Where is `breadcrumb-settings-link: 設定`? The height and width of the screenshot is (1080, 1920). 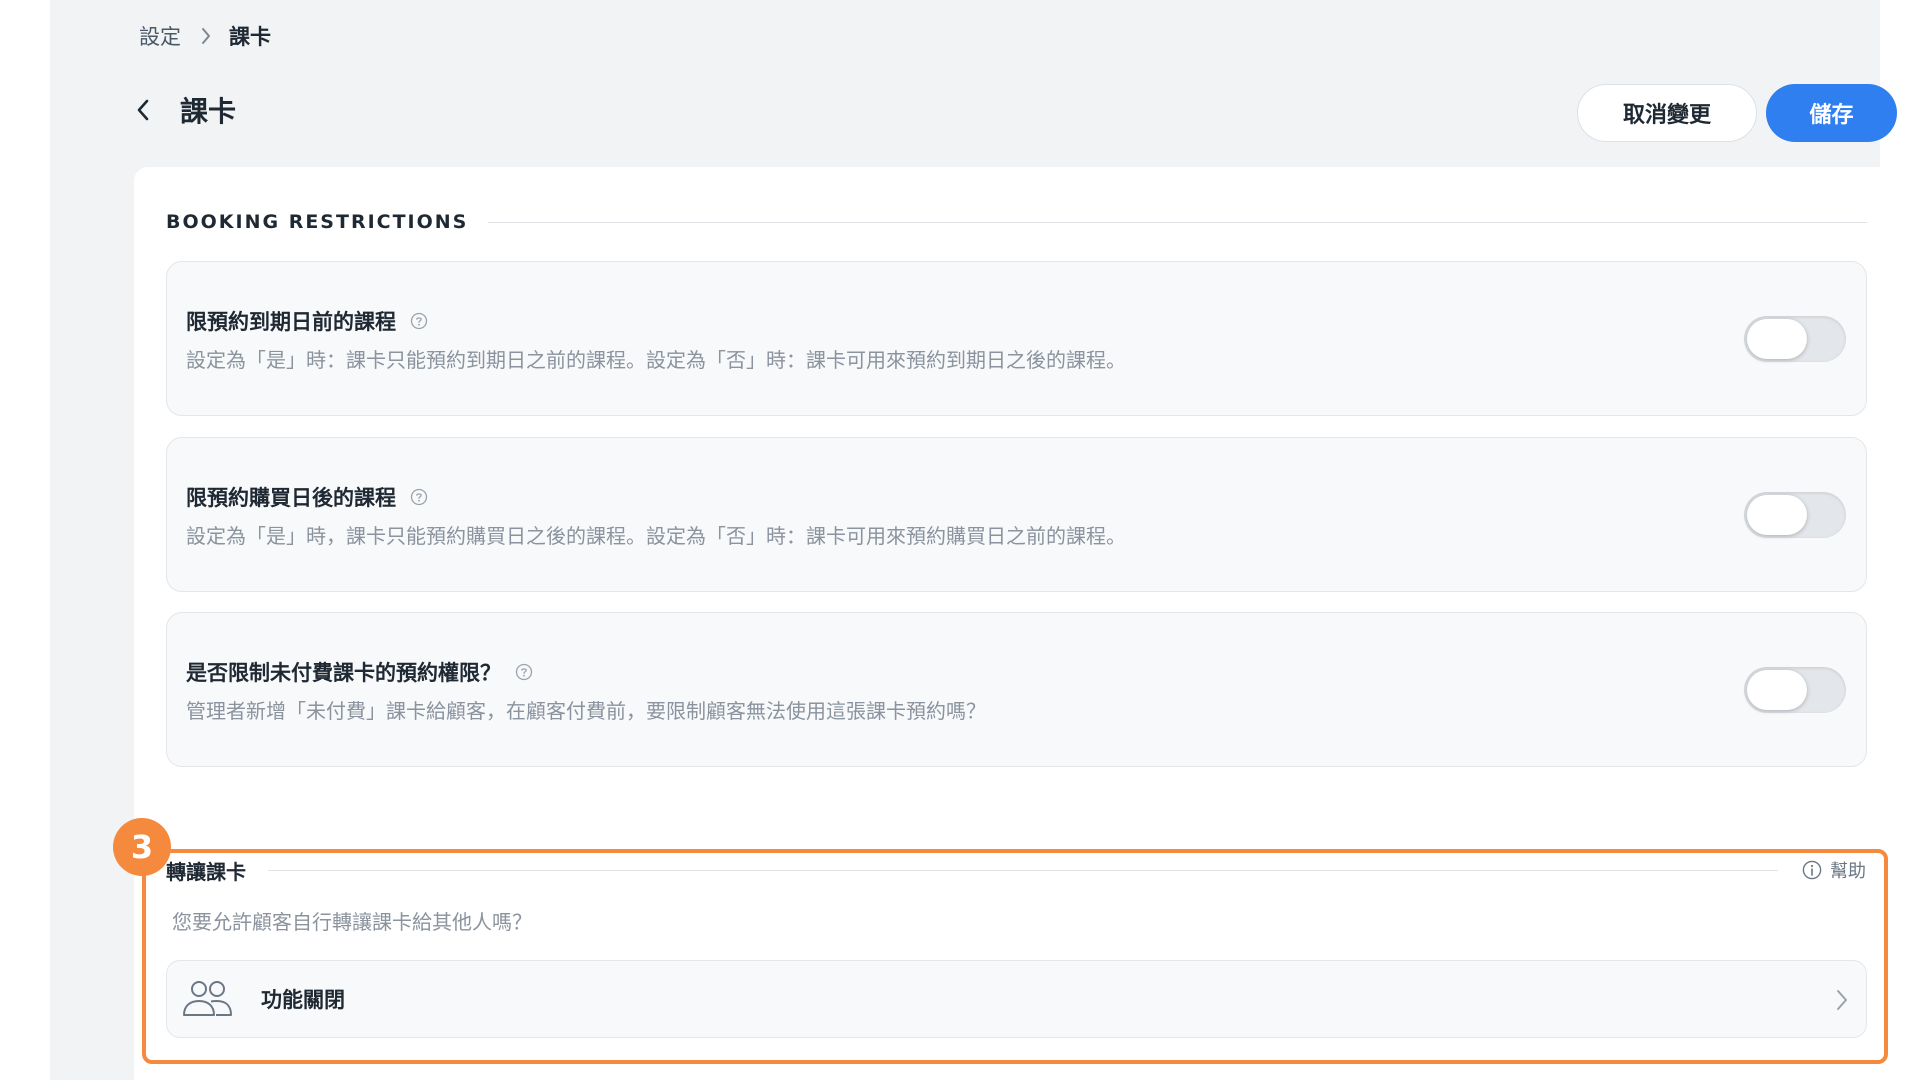 breadcrumb-settings-link: 設定 is located at coordinates (160, 36).